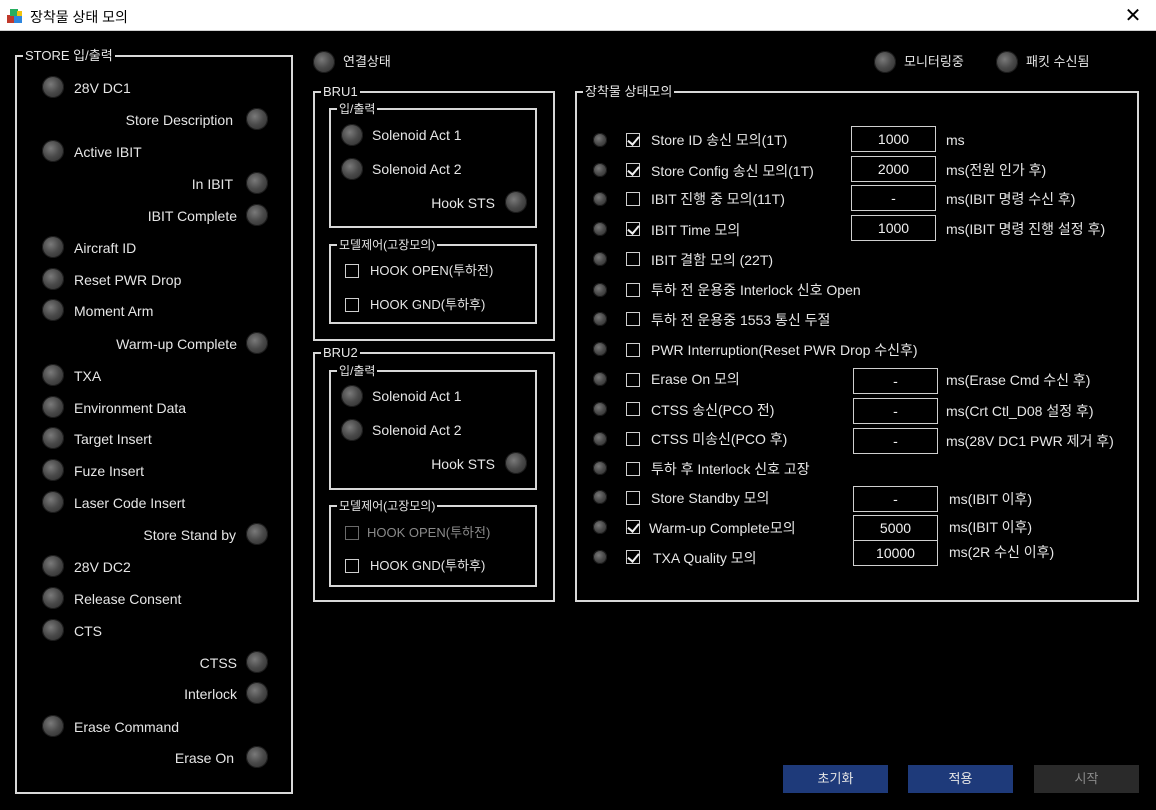  What do you see at coordinates (516, 463) in the screenshot?
I see `bru2-hook-sts-led` at bounding box center [516, 463].